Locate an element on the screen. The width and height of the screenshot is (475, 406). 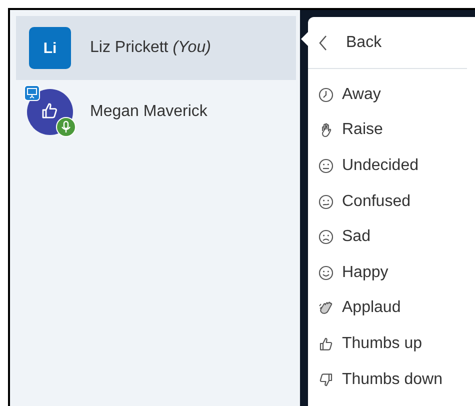
menu-item: Sad is located at coordinates (391, 237).